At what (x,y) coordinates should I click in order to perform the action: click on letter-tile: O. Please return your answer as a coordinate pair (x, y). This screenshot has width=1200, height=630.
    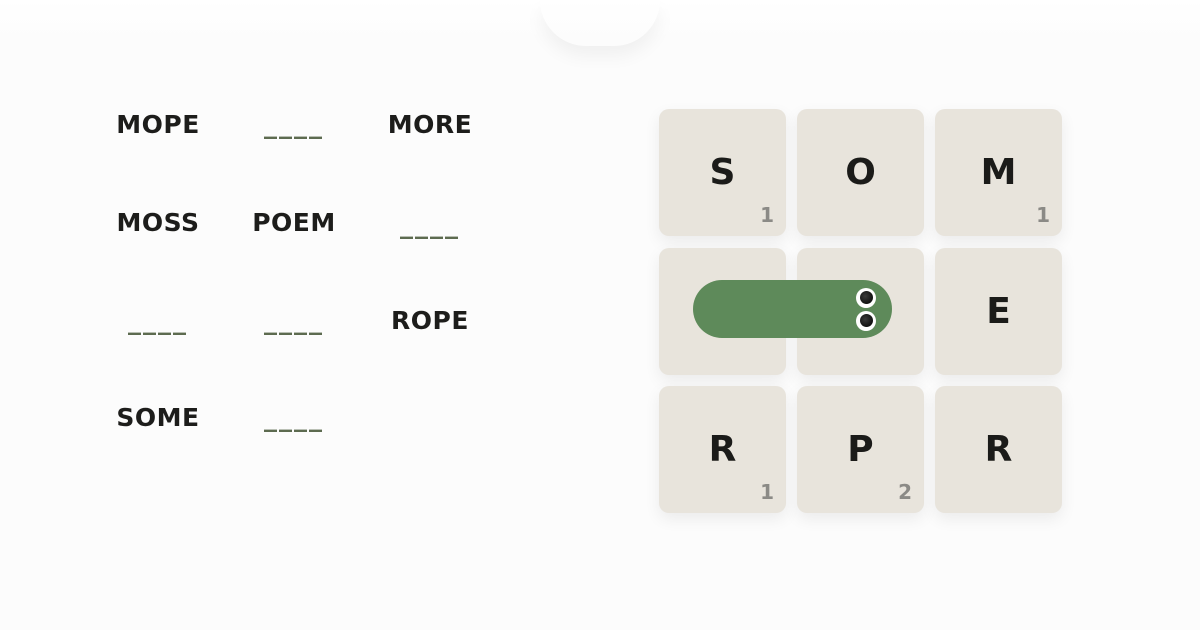
    Looking at the image, I should click on (860, 172).